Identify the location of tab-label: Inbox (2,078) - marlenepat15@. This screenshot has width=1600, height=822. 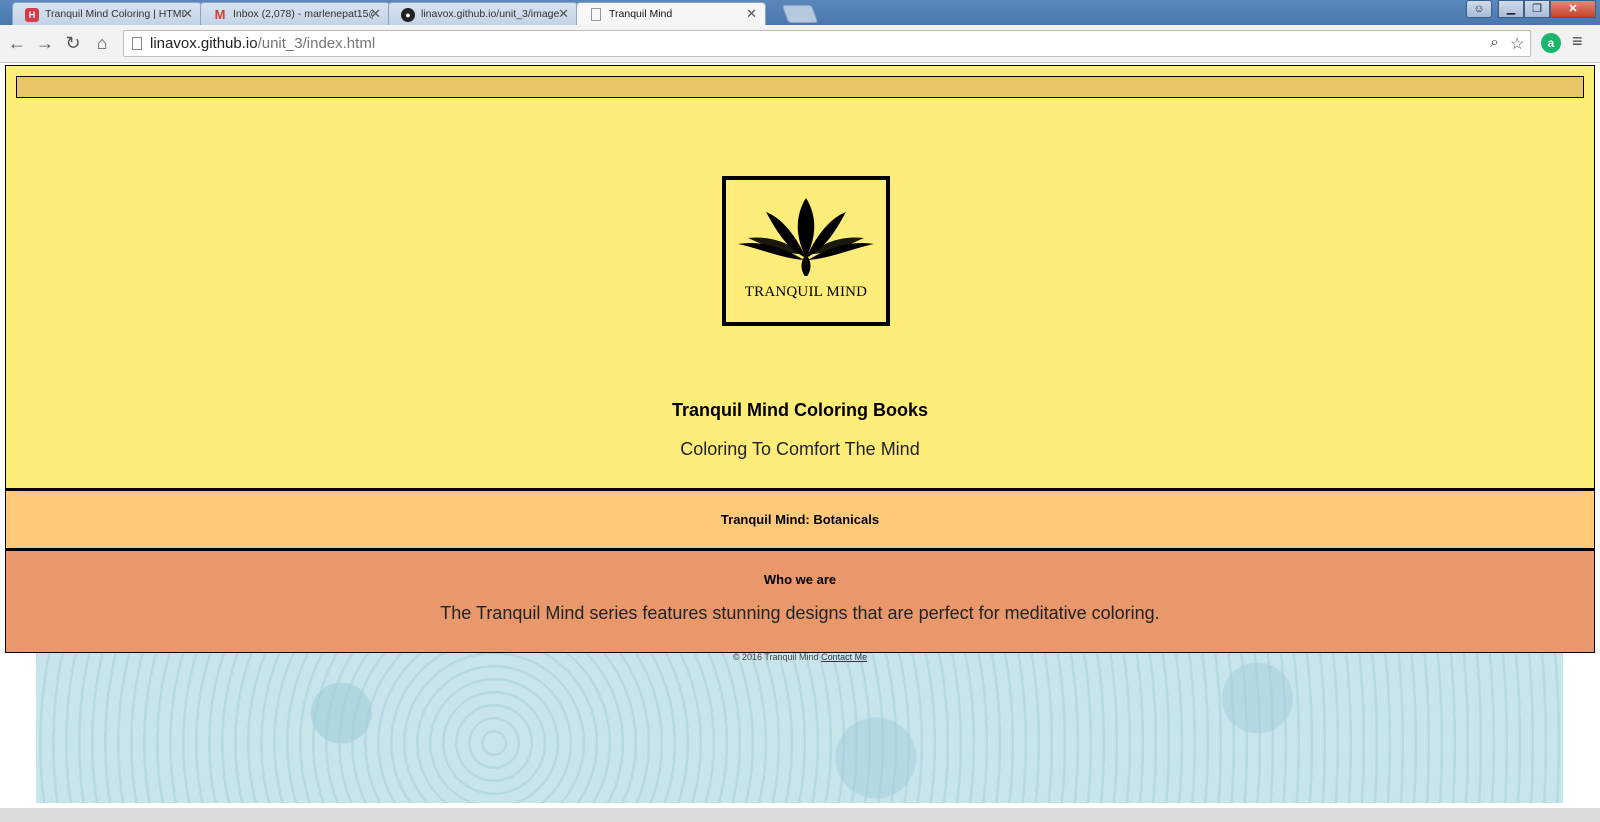
(303, 14).